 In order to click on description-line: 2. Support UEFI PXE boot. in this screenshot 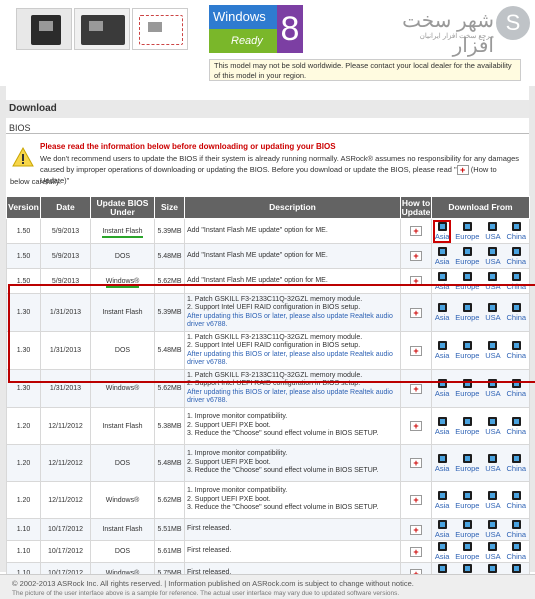, I will do `click(229, 425)`.